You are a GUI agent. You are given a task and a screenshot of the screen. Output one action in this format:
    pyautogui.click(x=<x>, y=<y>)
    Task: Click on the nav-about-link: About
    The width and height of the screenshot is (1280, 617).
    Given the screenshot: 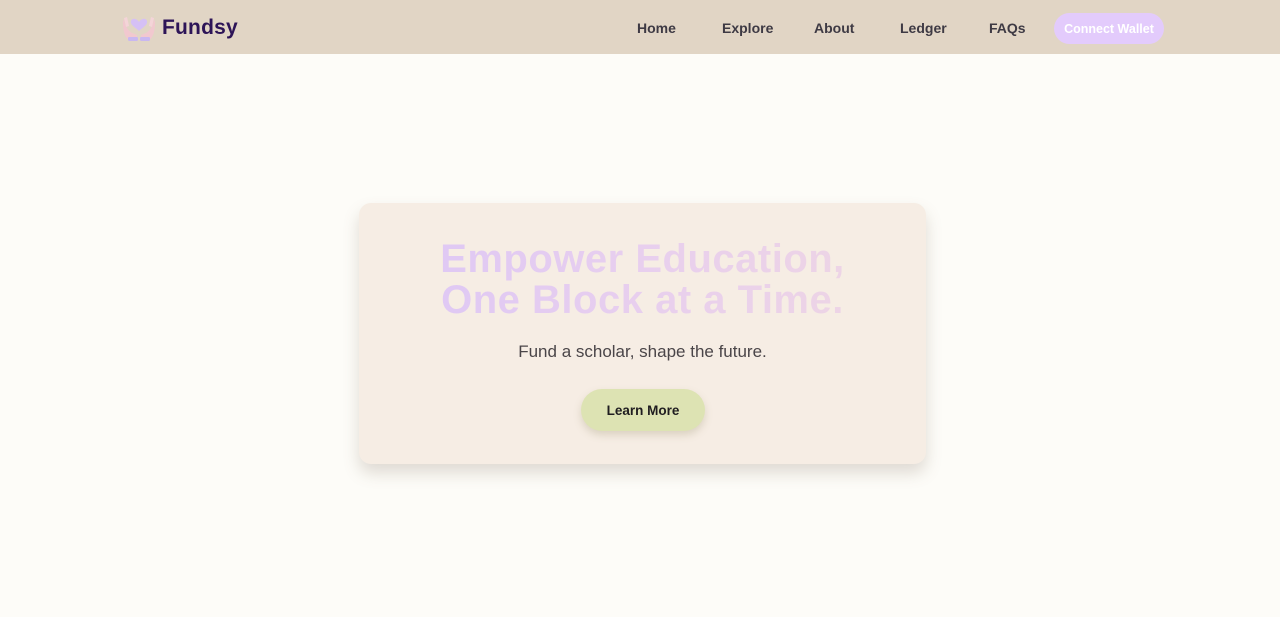 What is the action you would take?
    pyautogui.click(x=834, y=28)
    